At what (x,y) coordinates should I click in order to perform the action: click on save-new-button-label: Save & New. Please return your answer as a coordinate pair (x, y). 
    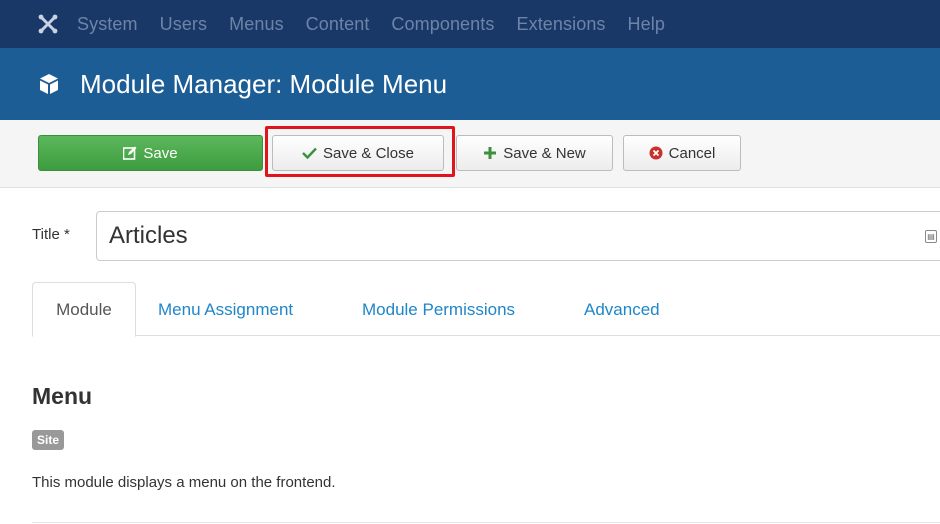
    Looking at the image, I should click on (544, 153).